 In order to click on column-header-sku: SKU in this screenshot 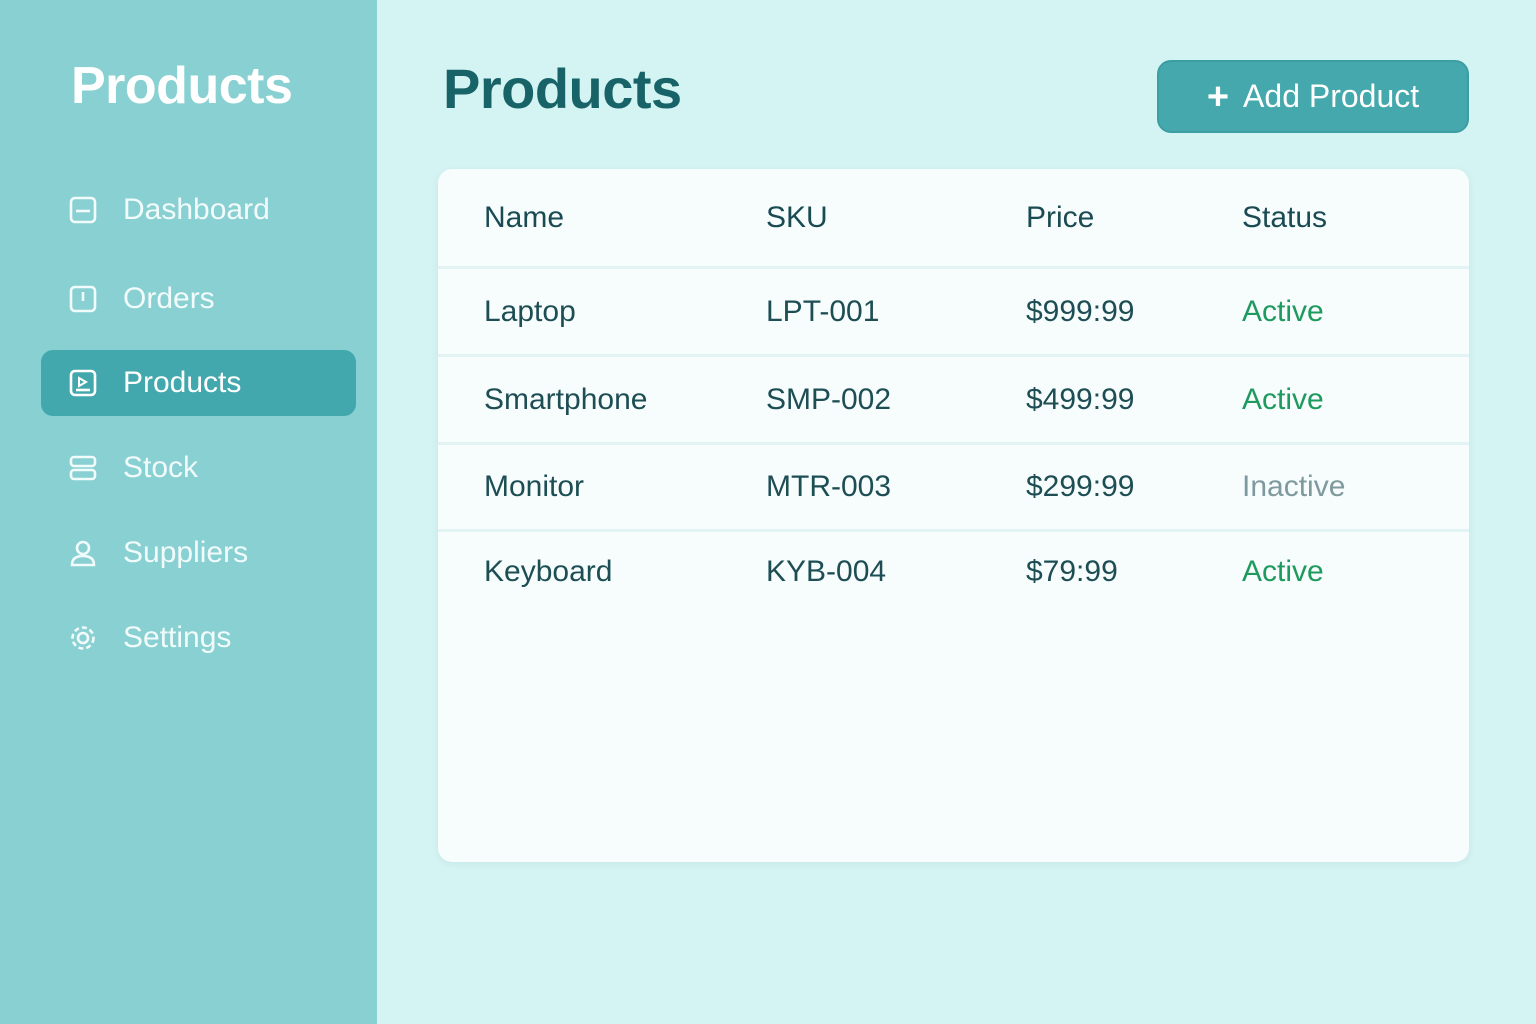, I will do `click(797, 218)`.